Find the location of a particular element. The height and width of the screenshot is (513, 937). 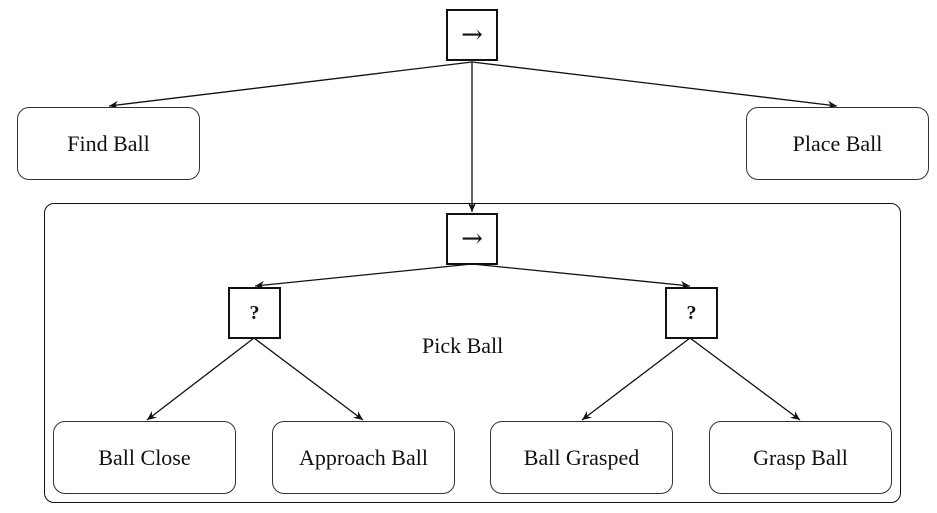

subtree-label: Pick Ball is located at coordinates (463, 345).